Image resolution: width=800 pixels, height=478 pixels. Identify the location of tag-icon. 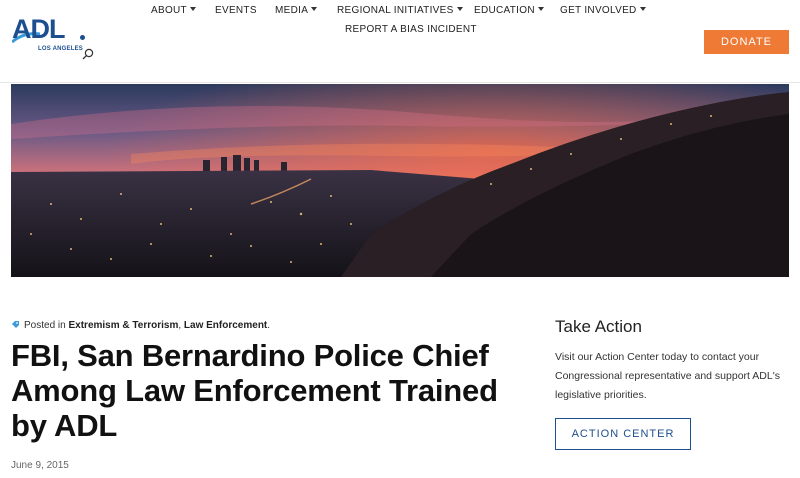
(15, 324).